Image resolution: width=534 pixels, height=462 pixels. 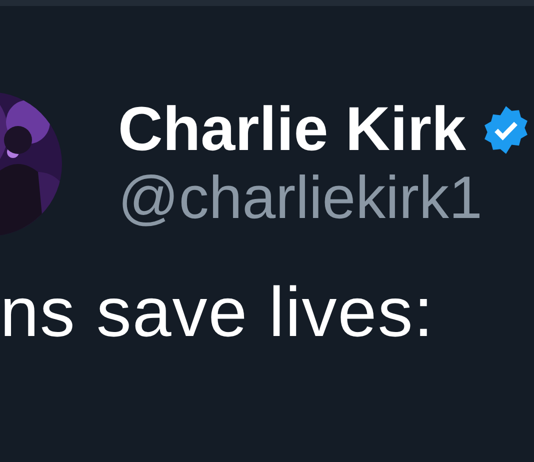 What do you see at coordinates (325, 197) in the screenshot?
I see `author-handle: @charliekirk1` at bounding box center [325, 197].